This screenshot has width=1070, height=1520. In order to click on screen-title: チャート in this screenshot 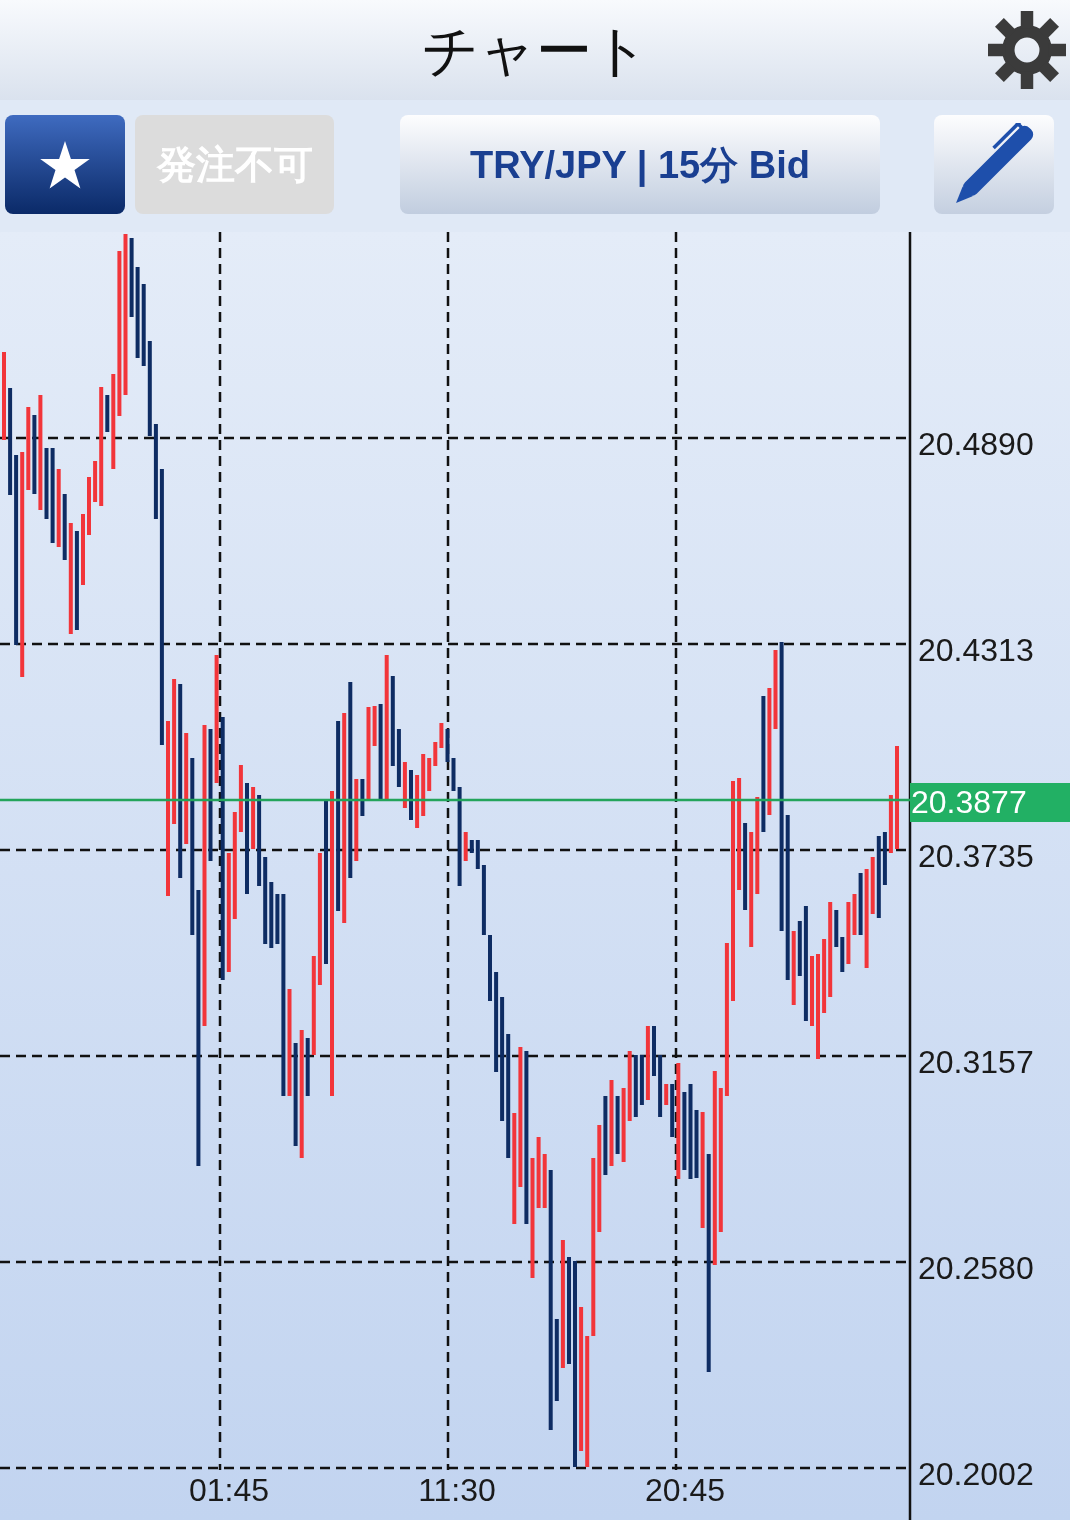, I will do `click(535, 50)`.